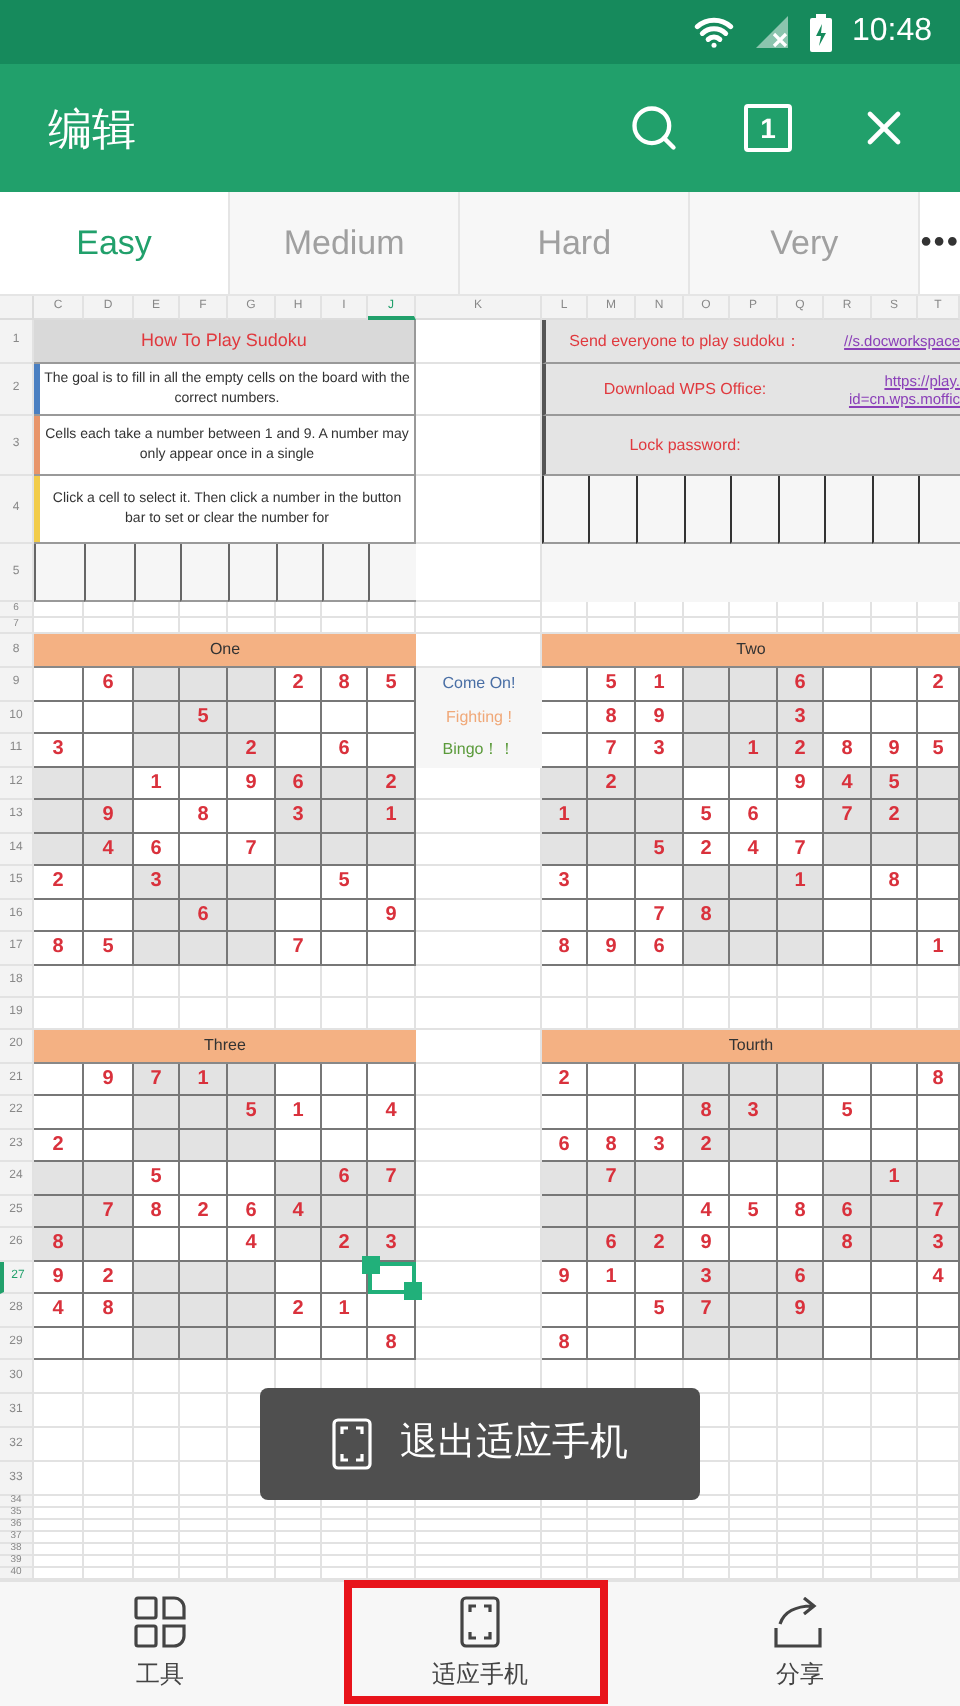  I want to click on merged-cell, so click(892, 446).